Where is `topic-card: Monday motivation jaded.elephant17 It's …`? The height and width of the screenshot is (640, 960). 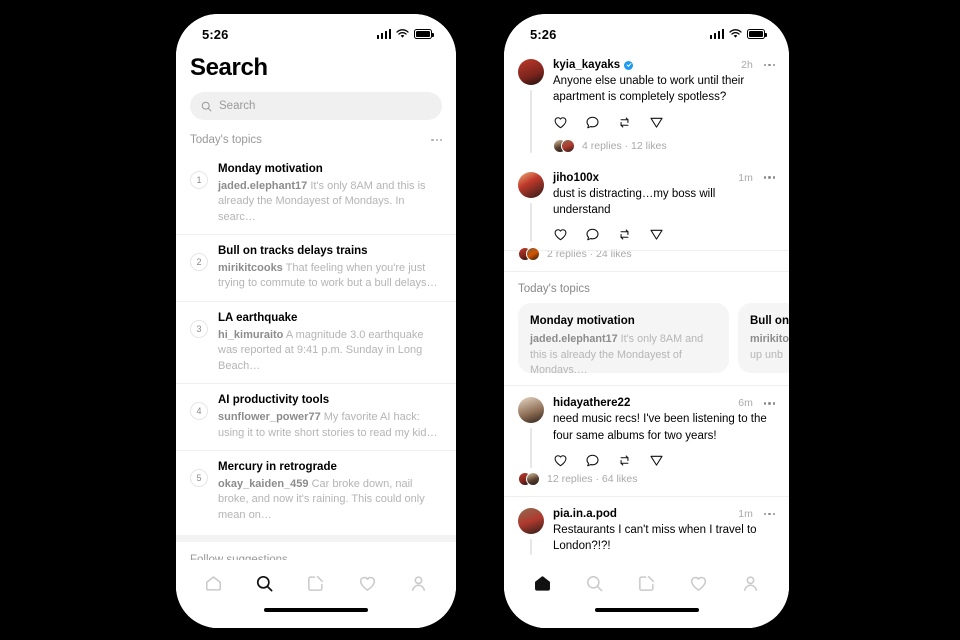 topic-card: Monday motivation jaded.elephant17 It's … is located at coordinates (623, 338).